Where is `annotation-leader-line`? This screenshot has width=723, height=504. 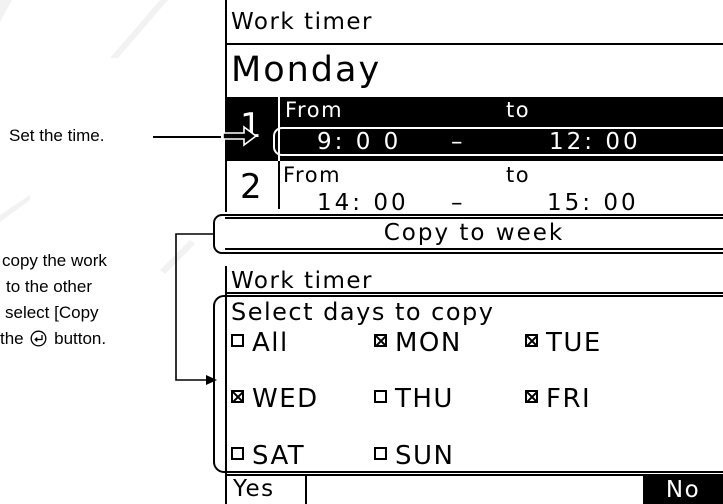
annotation-leader-line is located at coordinates (187, 137).